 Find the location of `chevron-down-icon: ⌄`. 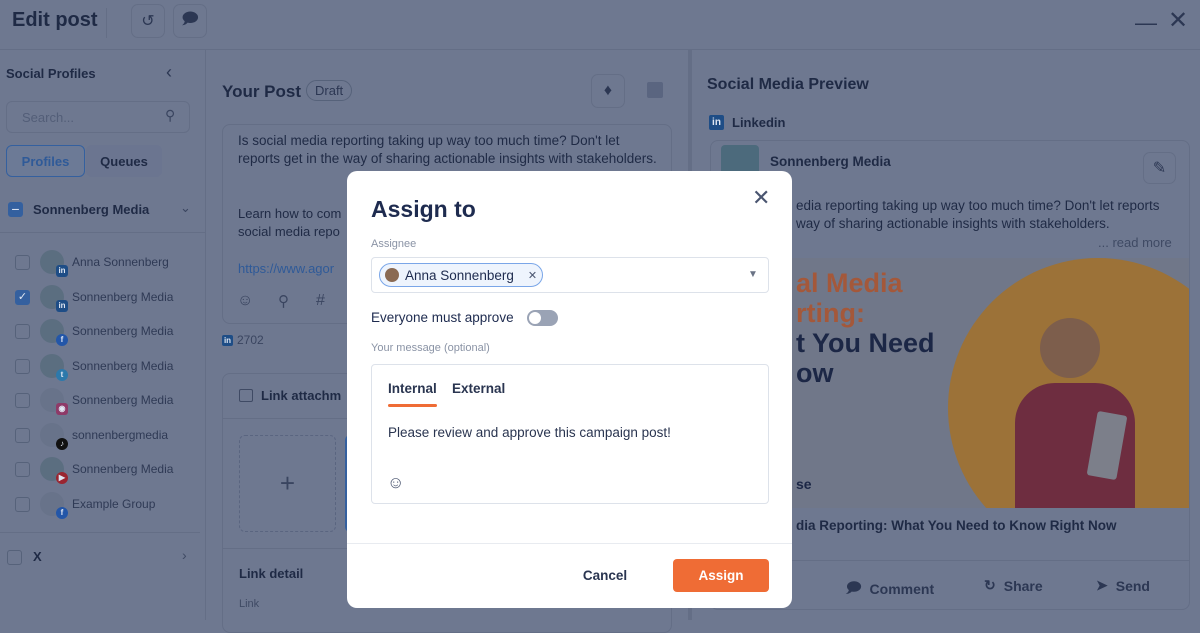

chevron-down-icon: ⌄ is located at coordinates (185, 208).